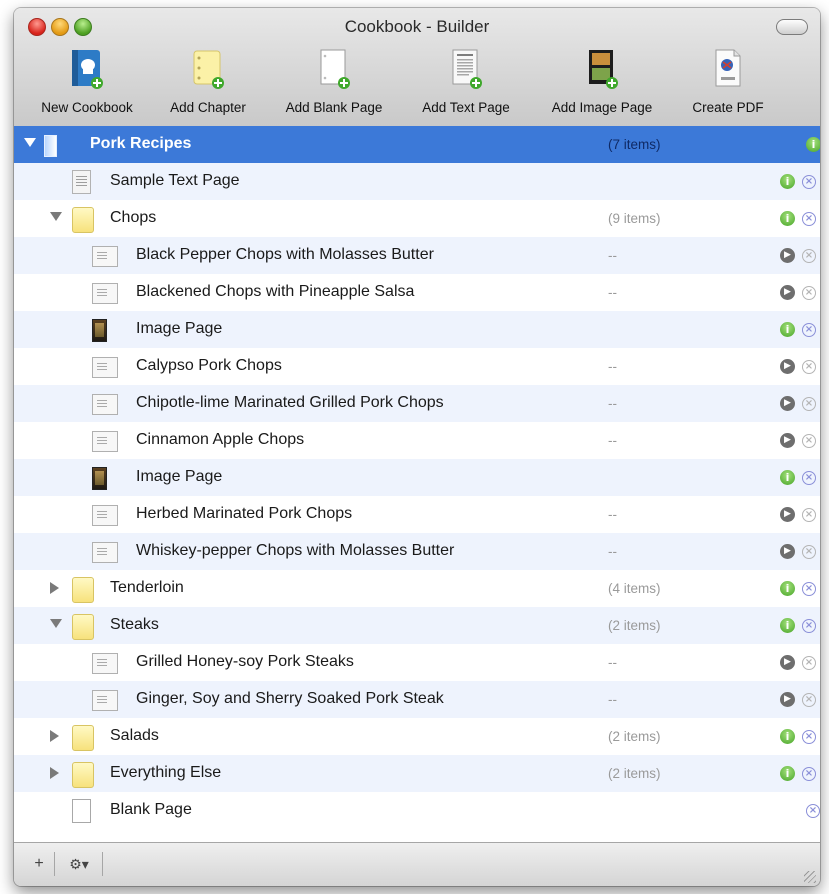 This screenshot has height=894, width=829. Describe the element at coordinates (728, 68) in the screenshot. I see `pdf-icon` at that location.